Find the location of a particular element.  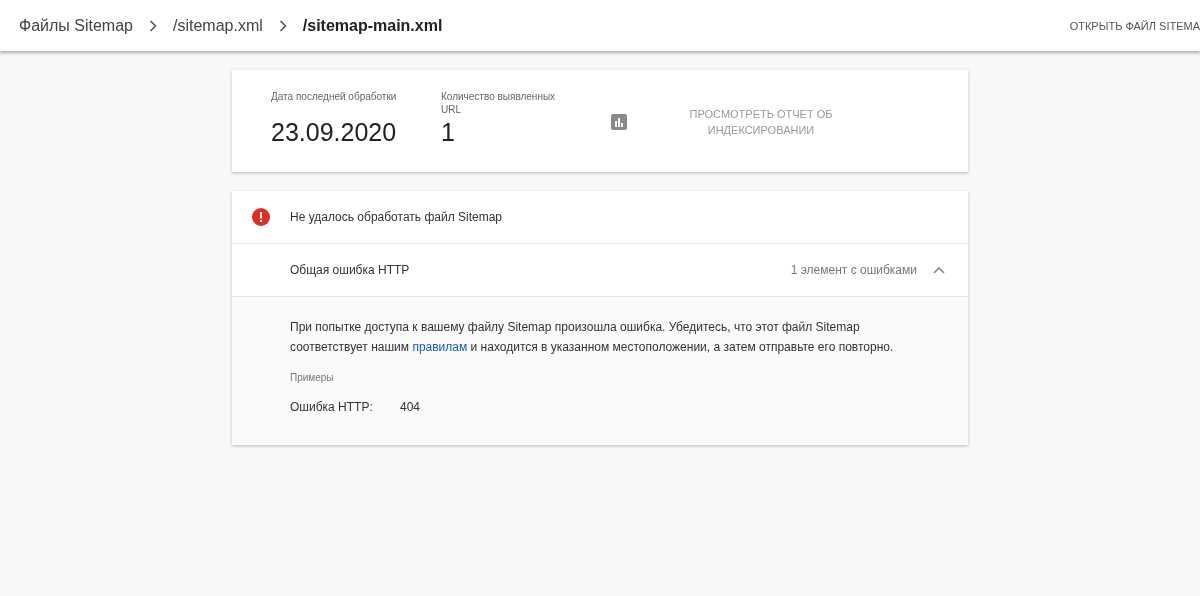

stat-label: Дата последней обработки is located at coordinates (334, 97).